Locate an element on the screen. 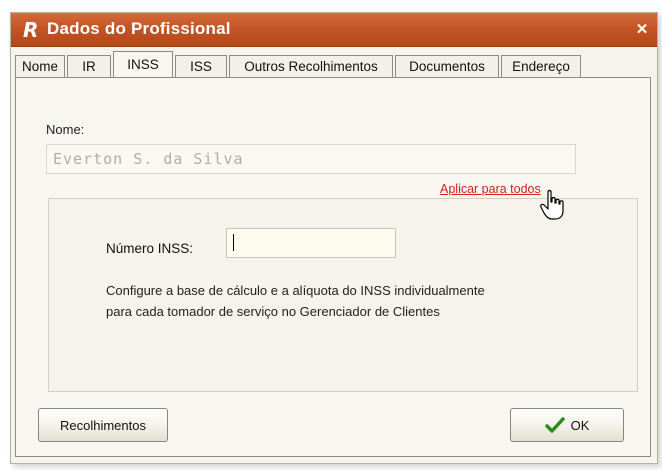 This screenshot has width=662, height=470. tab-documentos: Documentos is located at coordinates (447, 66).